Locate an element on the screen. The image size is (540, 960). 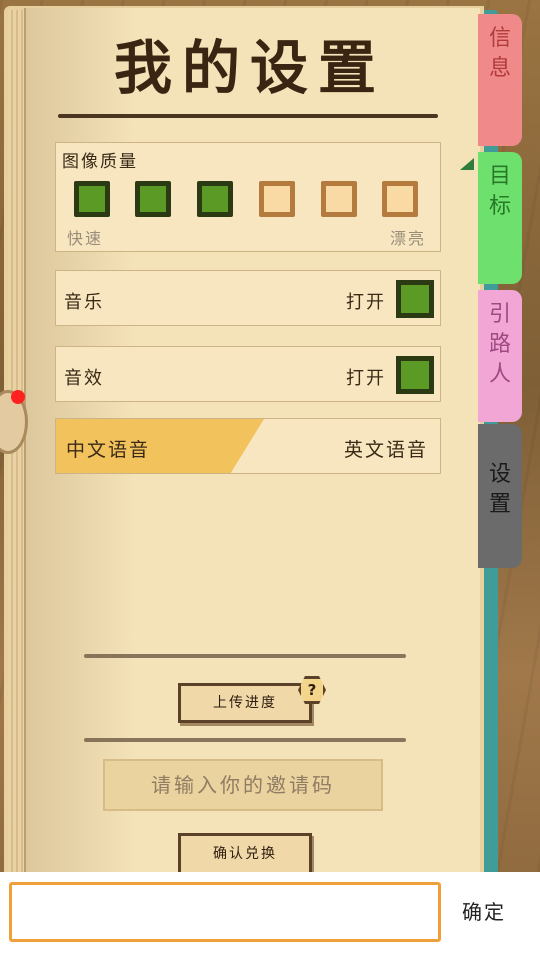
redeem-button: 确认兑换 is located at coordinates (245, 854).